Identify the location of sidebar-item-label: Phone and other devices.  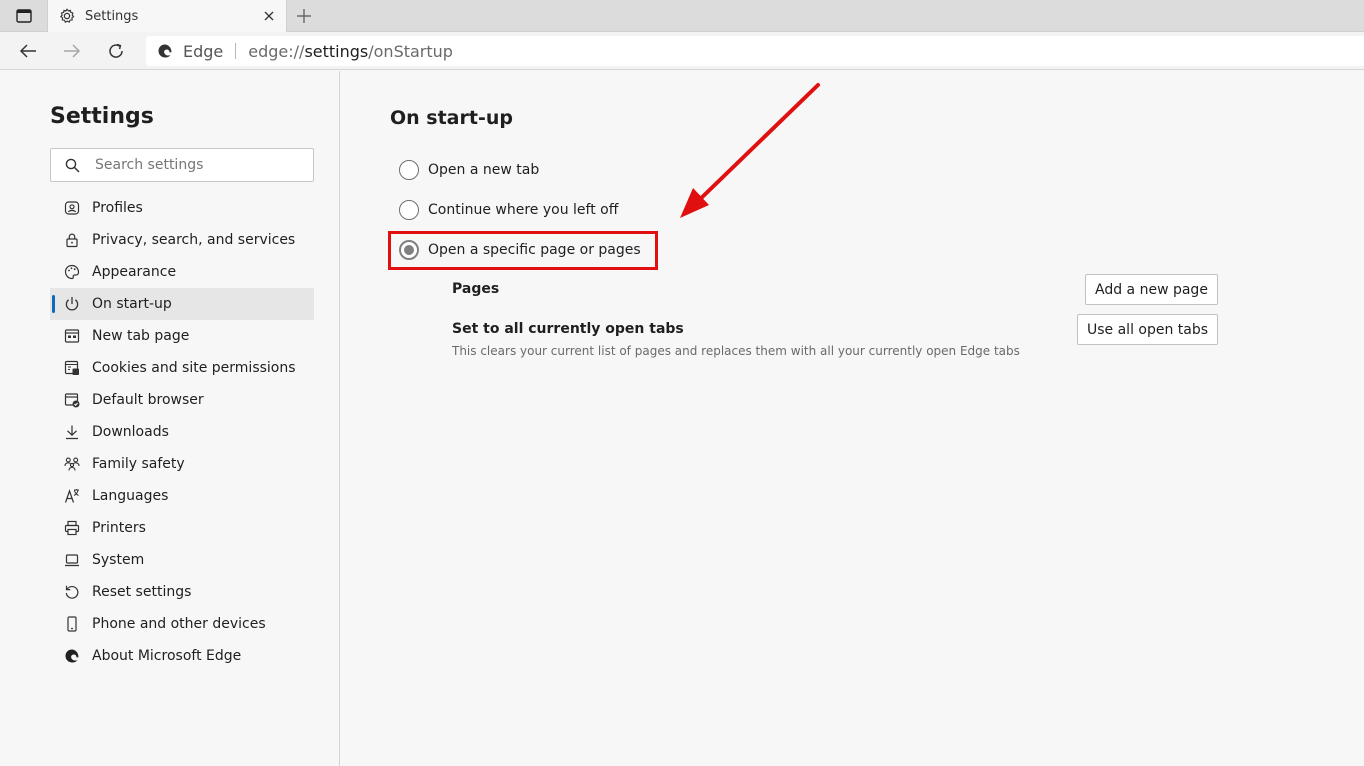
(179, 624).